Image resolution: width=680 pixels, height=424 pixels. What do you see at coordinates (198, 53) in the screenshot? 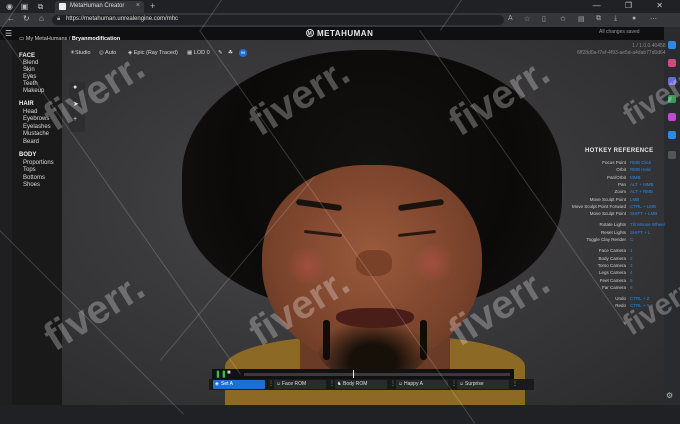
I see `lod-button: ▦ LOD 0` at bounding box center [198, 53].